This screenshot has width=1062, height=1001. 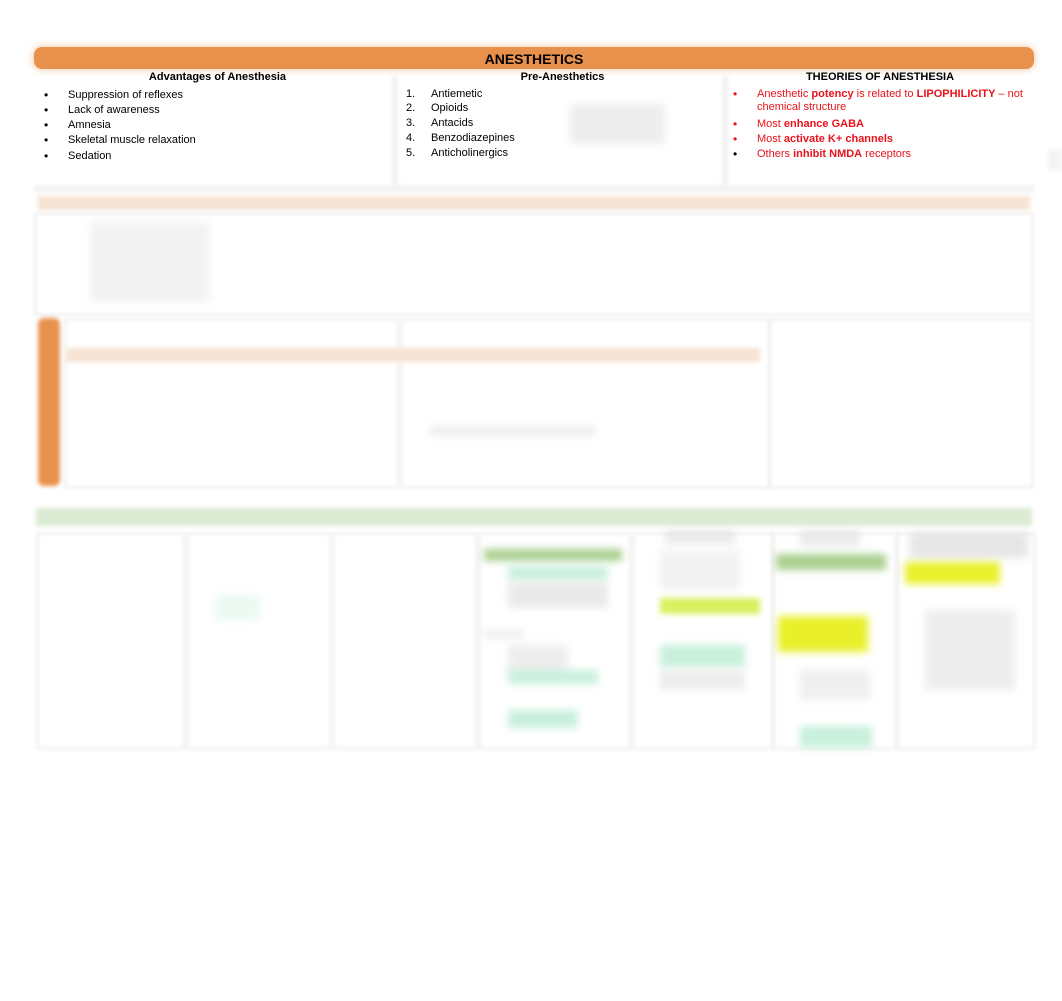 I want to click on list-item: • Most enhance GABA, so click(x=798, y=124).